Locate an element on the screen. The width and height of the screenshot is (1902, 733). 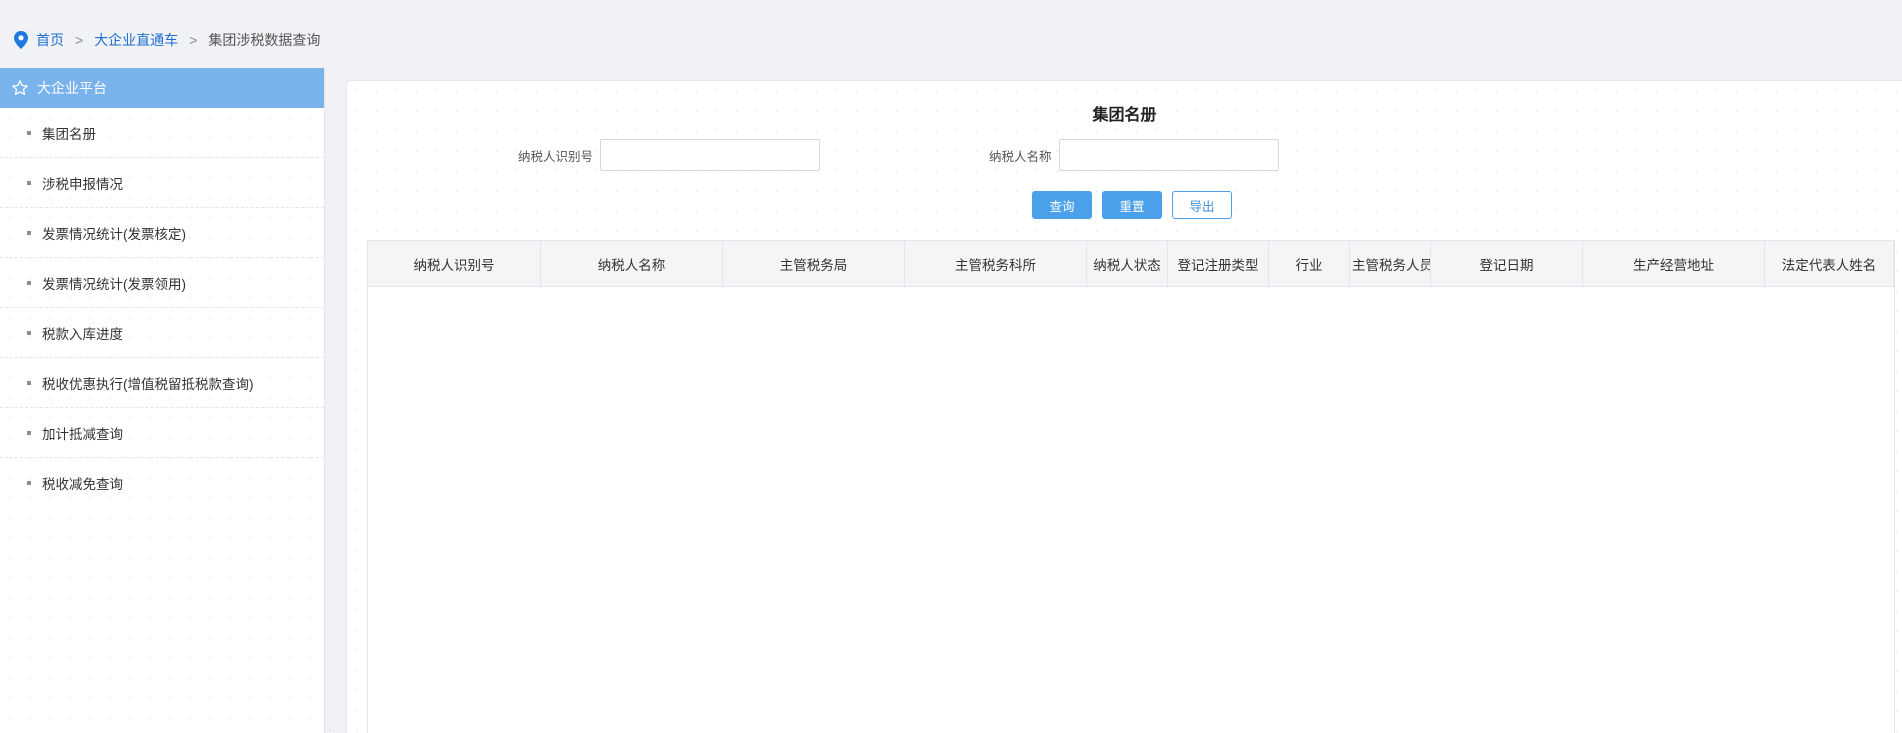
taxpayer-id-label: 纳税人识别号 is located at coordinates (556, 156).